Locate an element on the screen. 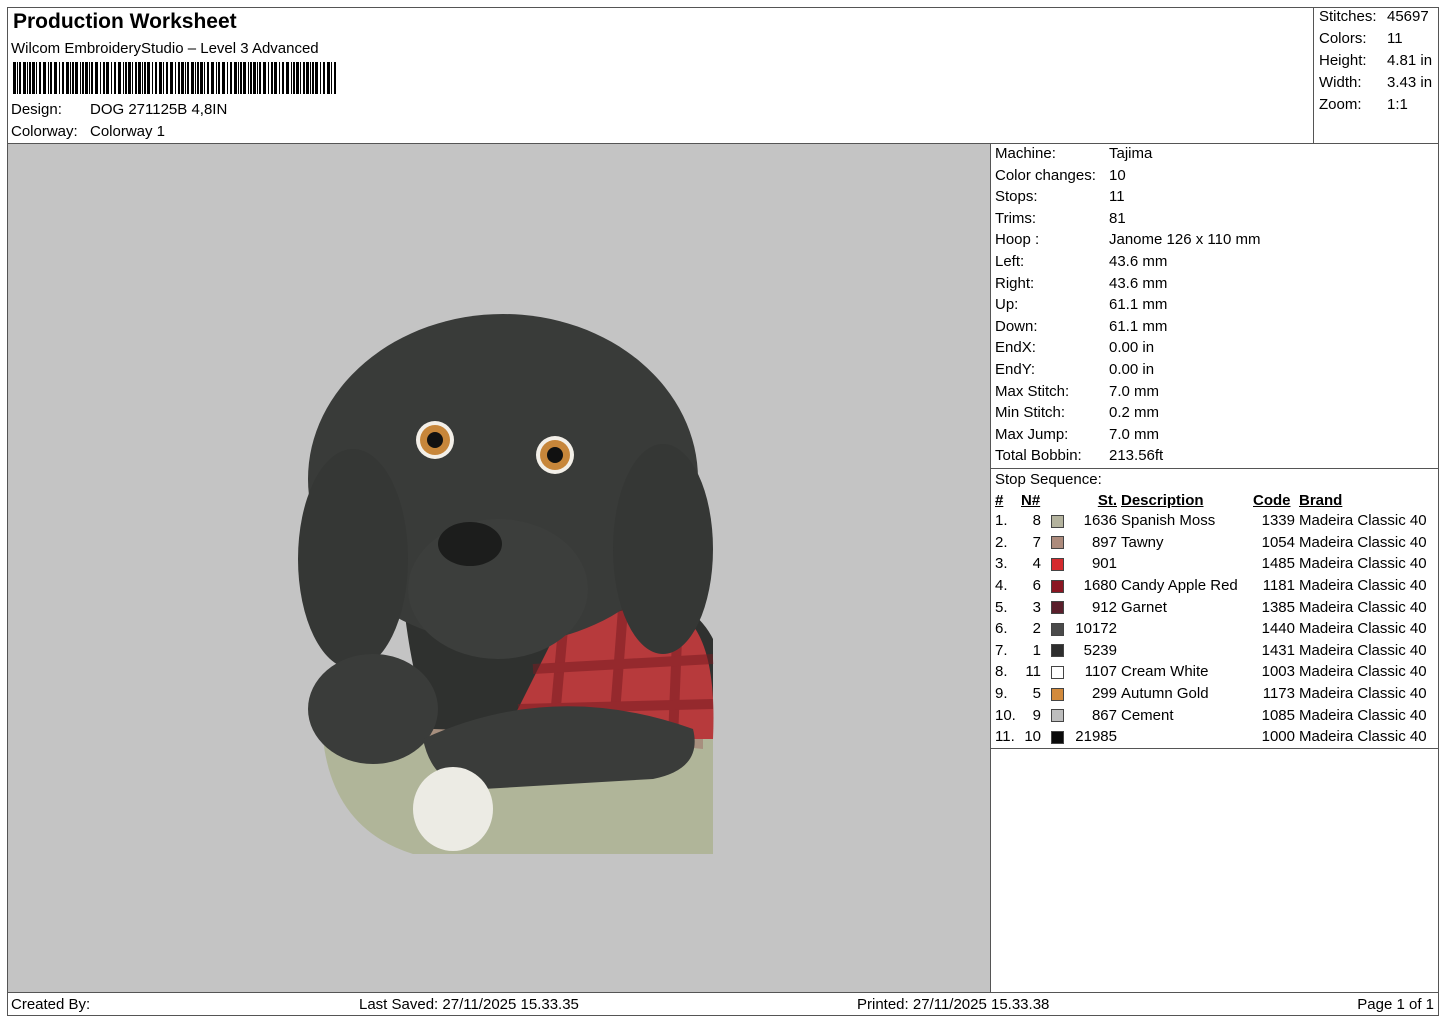 The image size is (1445, 1021). detail-label: Left: is located at coordinates (1010, 261).